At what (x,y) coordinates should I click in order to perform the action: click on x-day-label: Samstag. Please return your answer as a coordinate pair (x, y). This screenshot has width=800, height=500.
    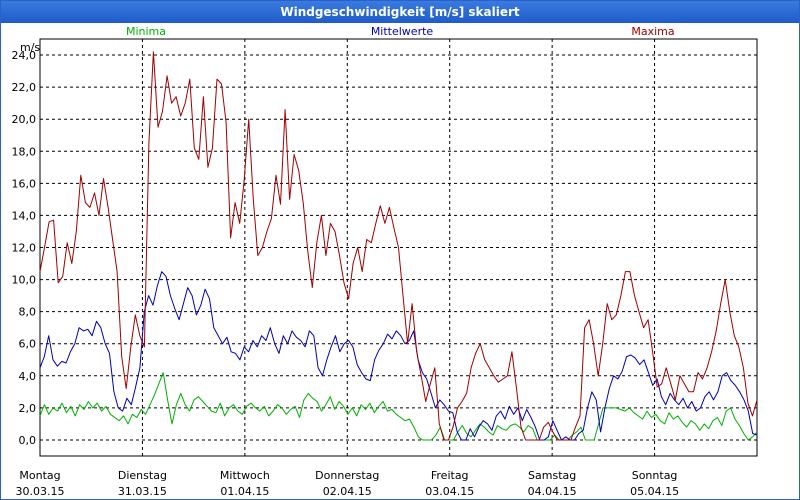
    Looking at the image, I should click on (552, 475).